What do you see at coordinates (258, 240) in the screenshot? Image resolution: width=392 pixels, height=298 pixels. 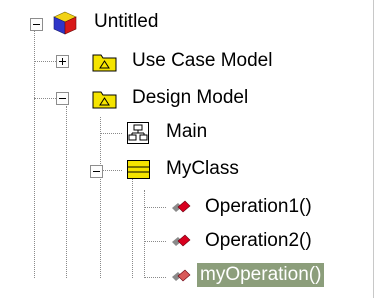 I see `tree-node-label: Operation2()` at bounding box center [258, 240].